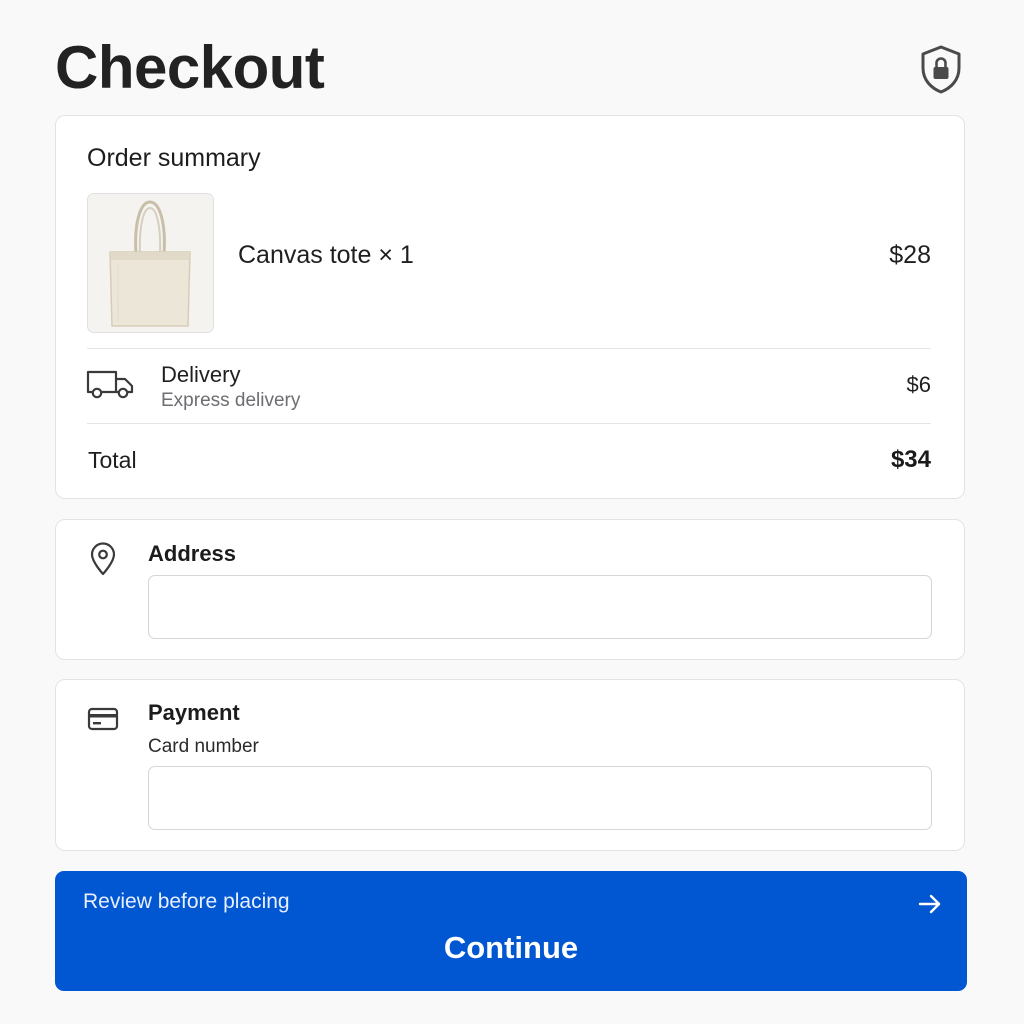 The height and width of the screenshot is (1024, 1024). I want to click on card-number-label: Card number, so click(203, 746).